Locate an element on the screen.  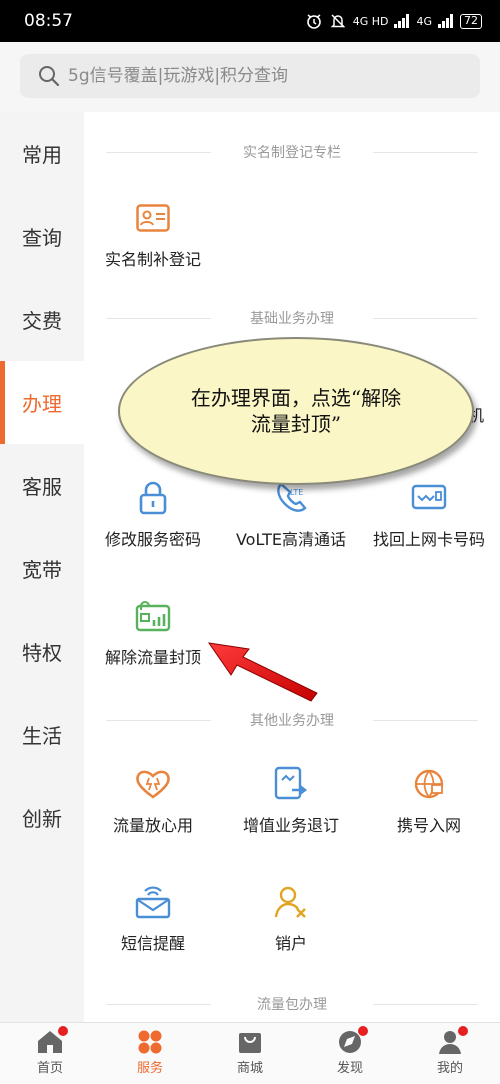
sidebar-item-label: 办理 is located at coordinates (42, 404).